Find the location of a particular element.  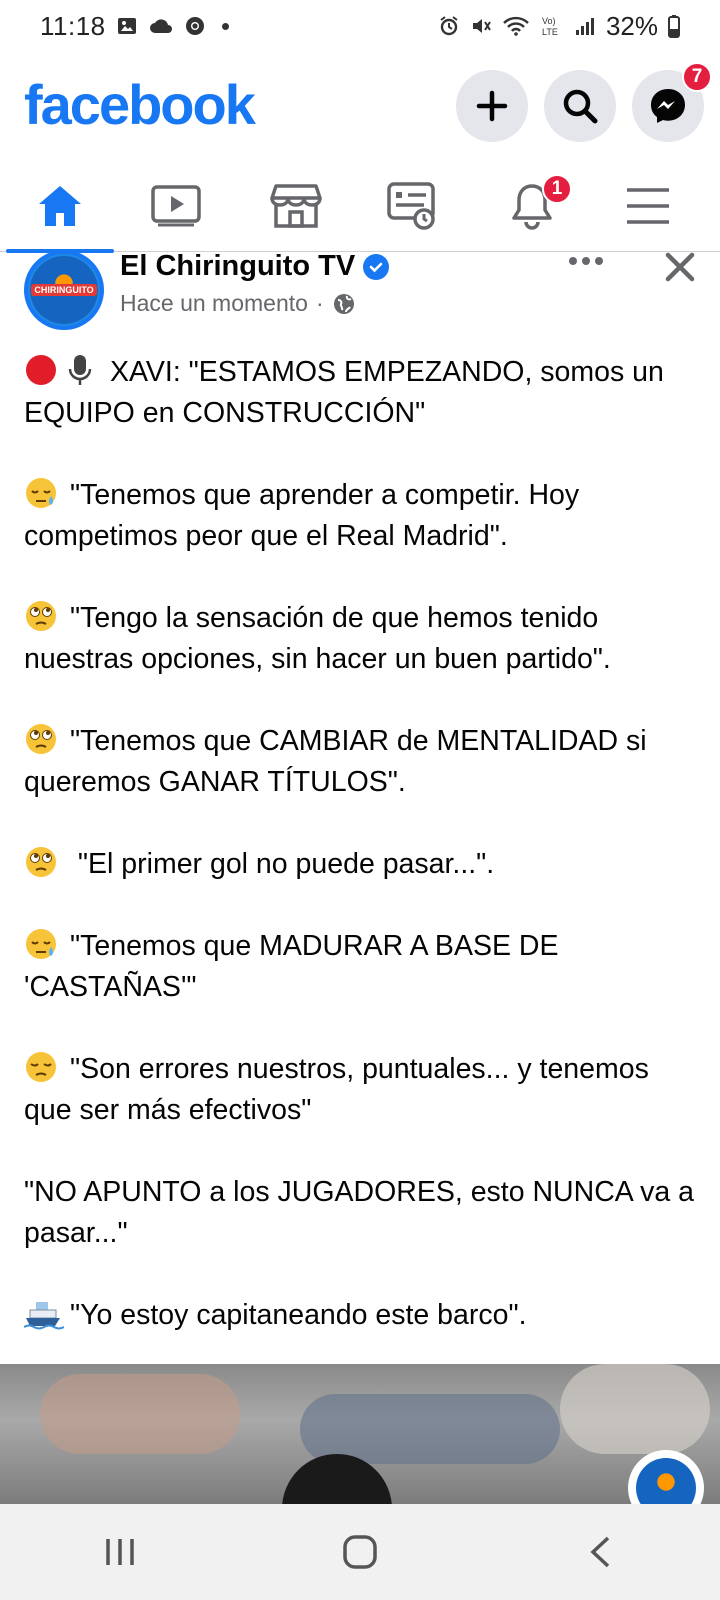

hamburger-icon is located at coordinates (648, 206).